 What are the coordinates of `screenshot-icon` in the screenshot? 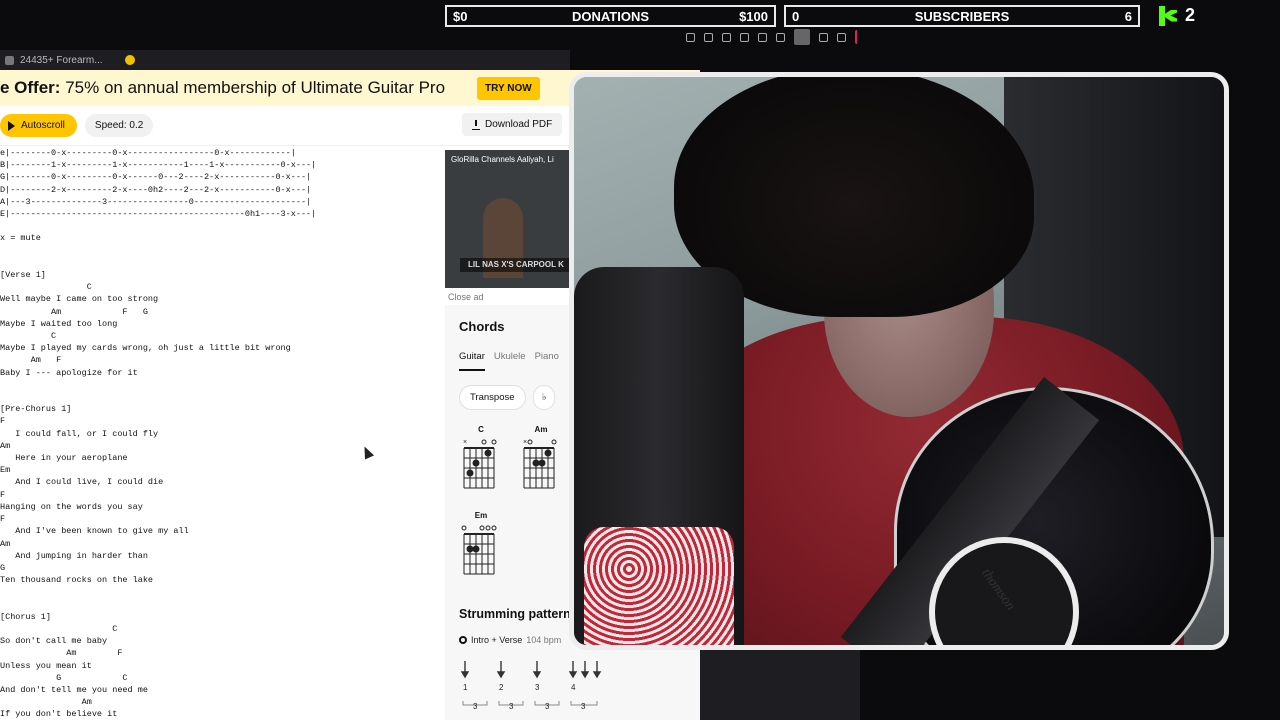 It's located at (708, 37).